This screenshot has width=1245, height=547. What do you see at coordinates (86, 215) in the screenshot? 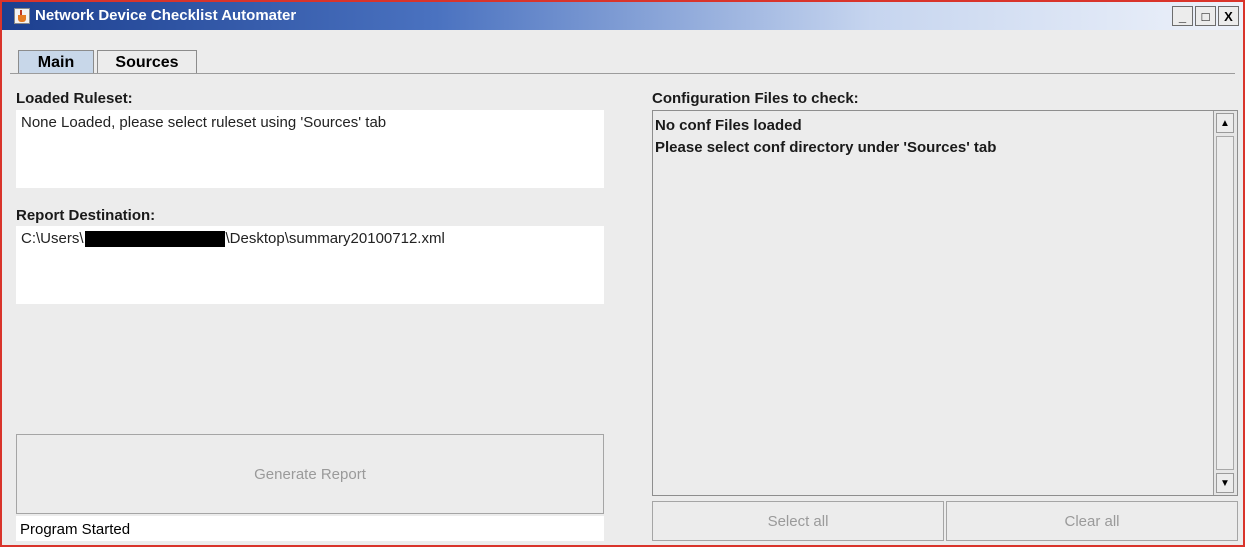
I see `report-destination-label: Report Destination:` at bounding box center [86, 215].